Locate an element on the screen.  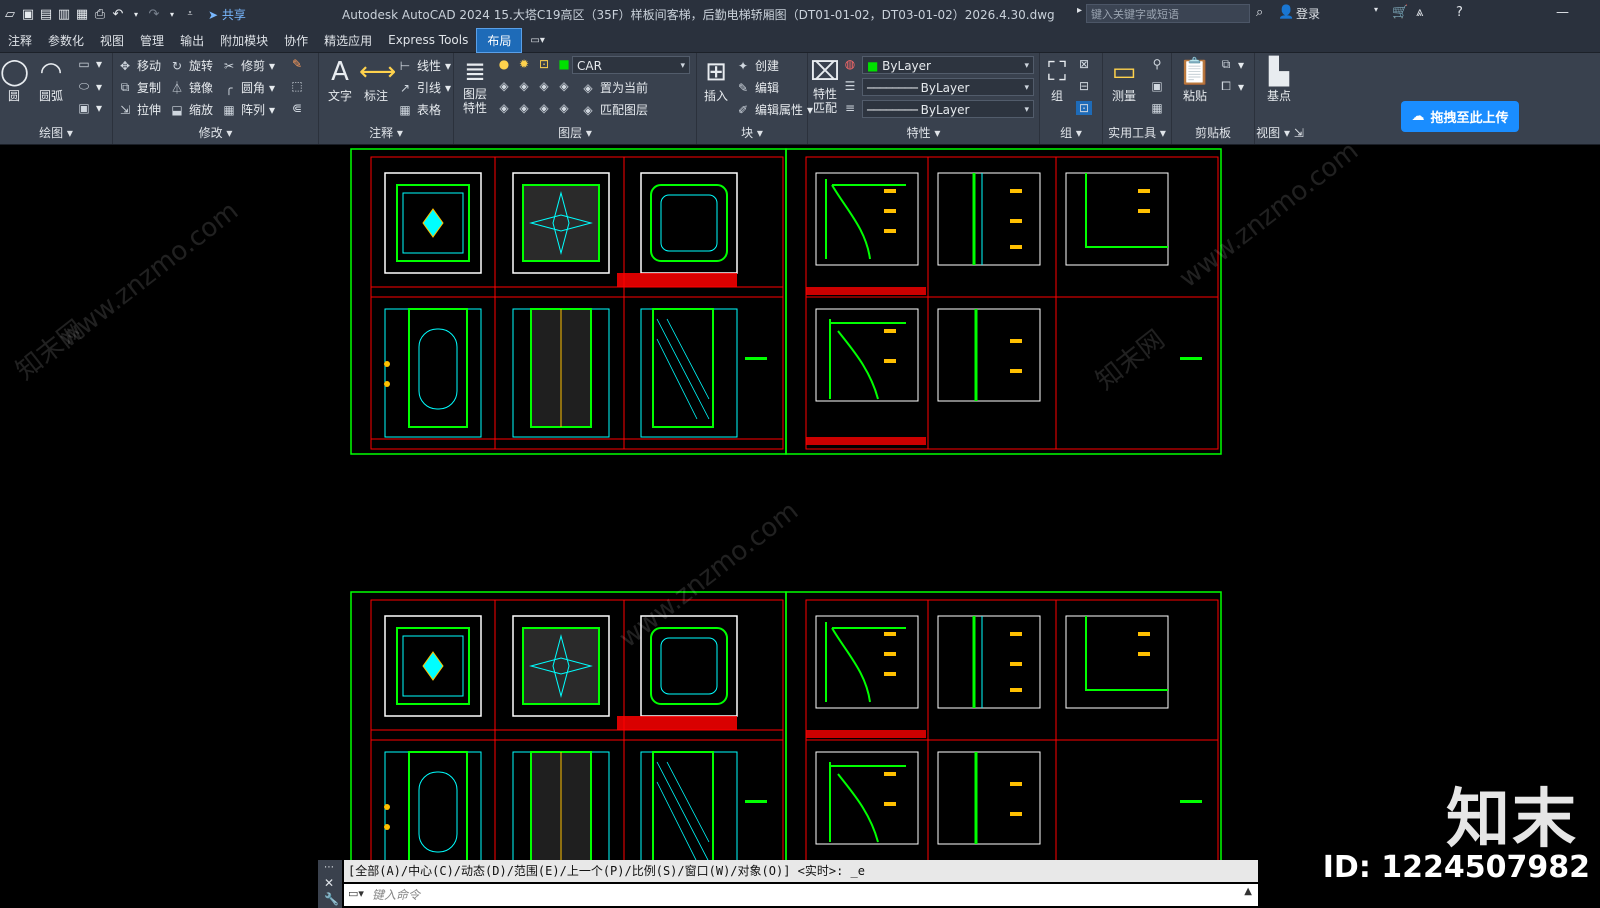
edit-attribute-button: ✐ 编辑属性 ▾ is located at coordinates (774, 109).